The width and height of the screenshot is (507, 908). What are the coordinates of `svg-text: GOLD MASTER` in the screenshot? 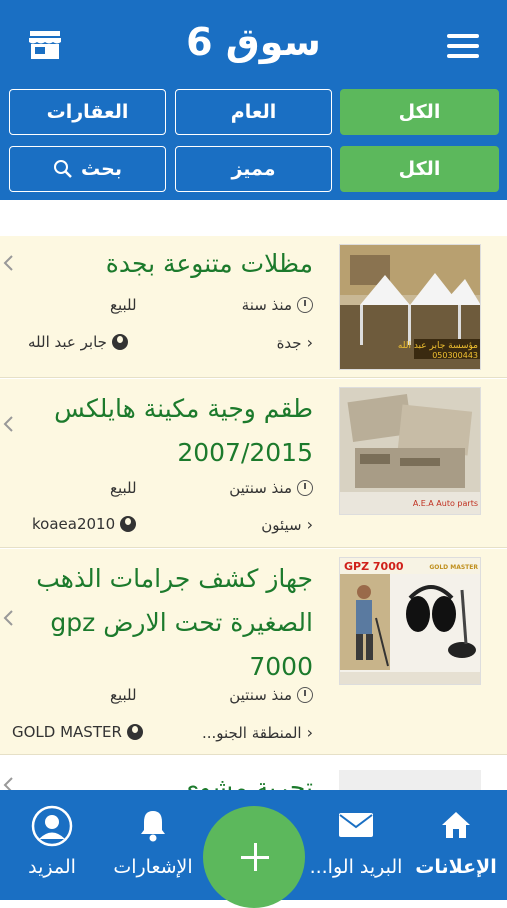 It's located at (453, 567).